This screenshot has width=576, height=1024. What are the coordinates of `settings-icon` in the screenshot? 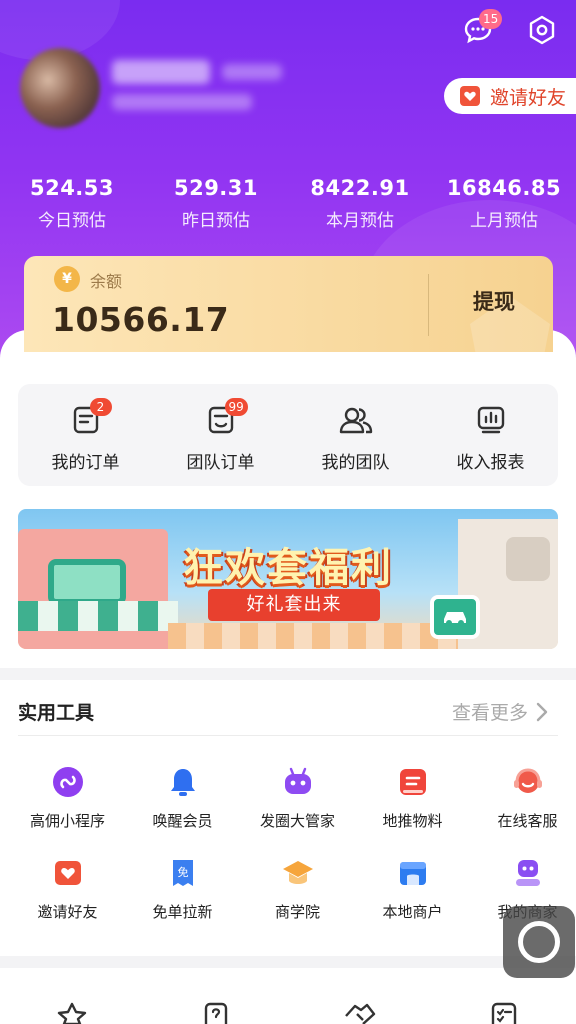 It's located at (542, 30).